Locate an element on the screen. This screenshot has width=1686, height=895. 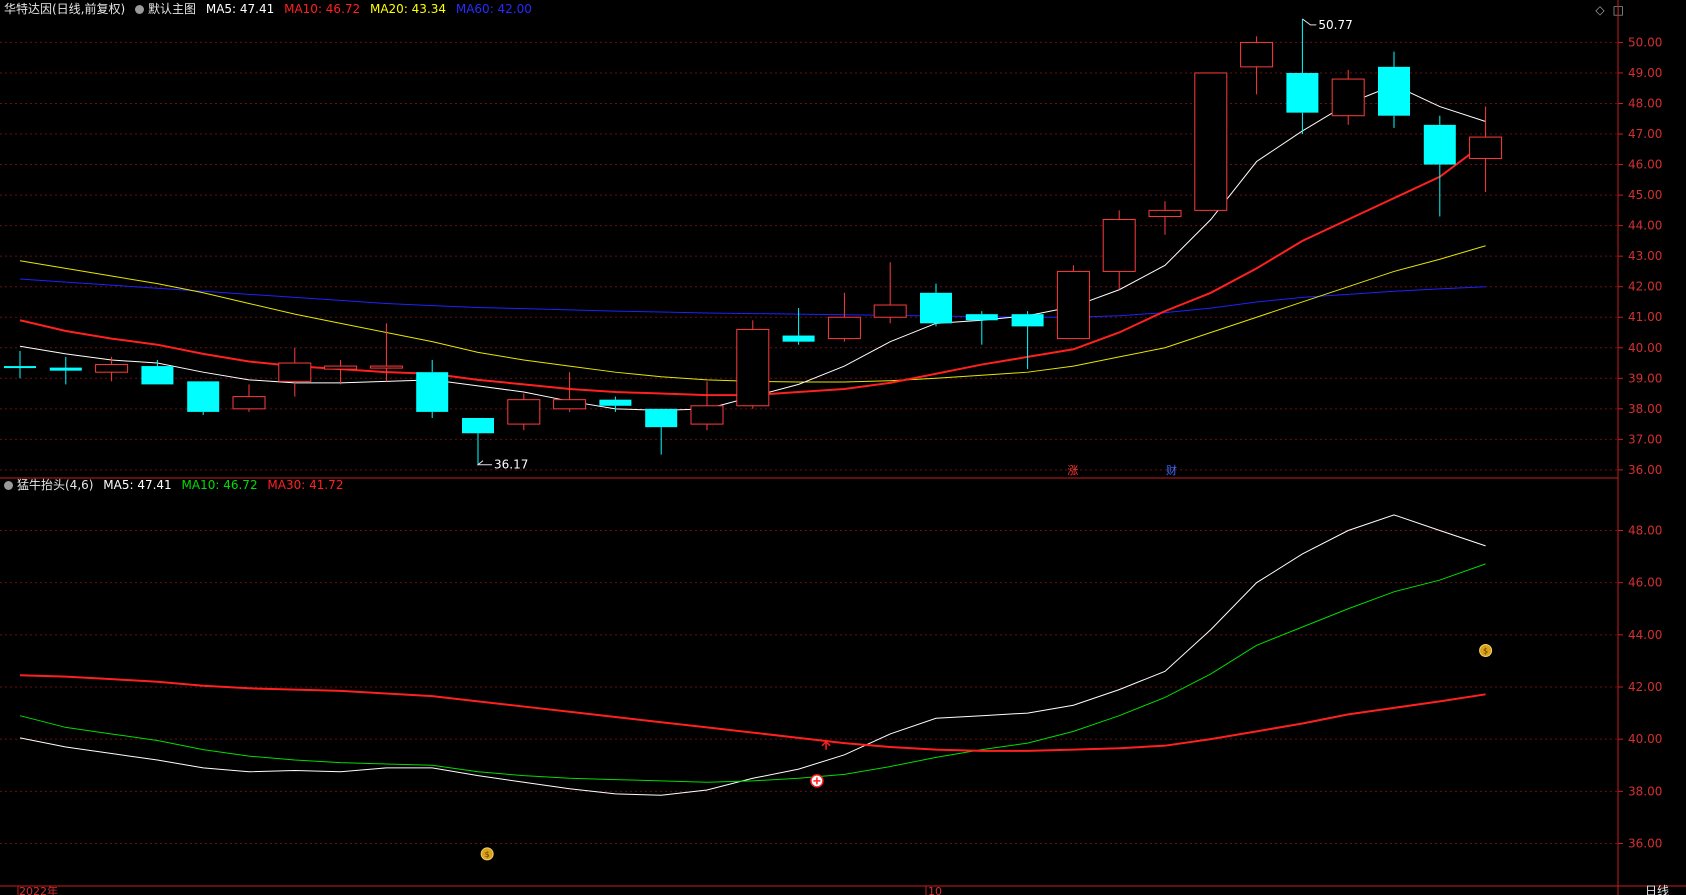
cai-badge: 财 is located at coordinates (1171, 470).